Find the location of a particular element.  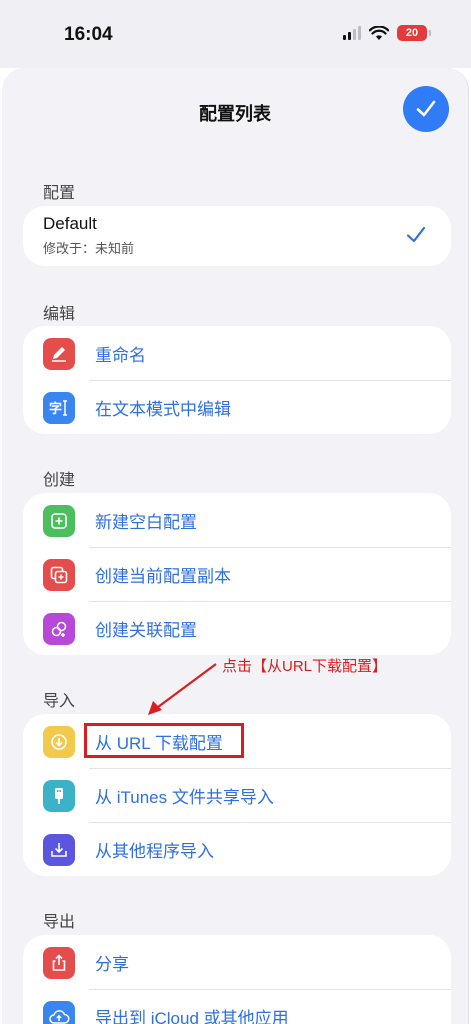

done-button is located at coordinates (426, 109).